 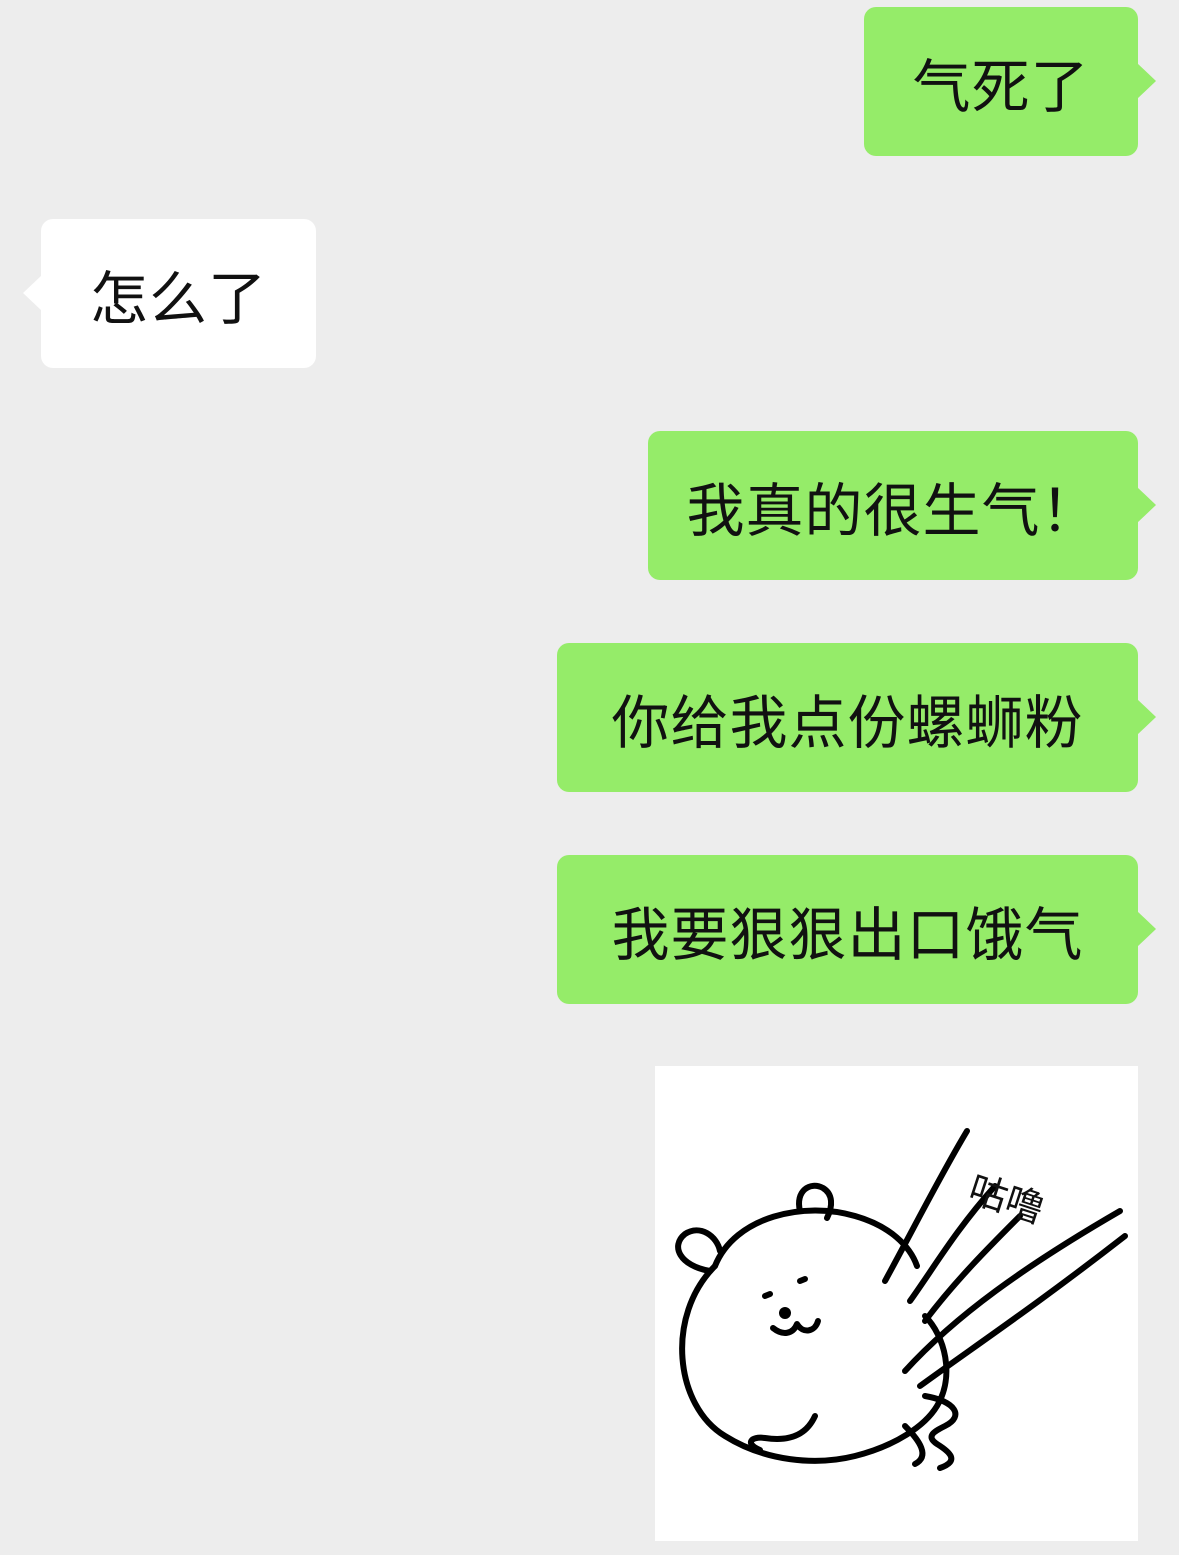 I want to click on message-text: 气死了, so click(x=1001, y=86).